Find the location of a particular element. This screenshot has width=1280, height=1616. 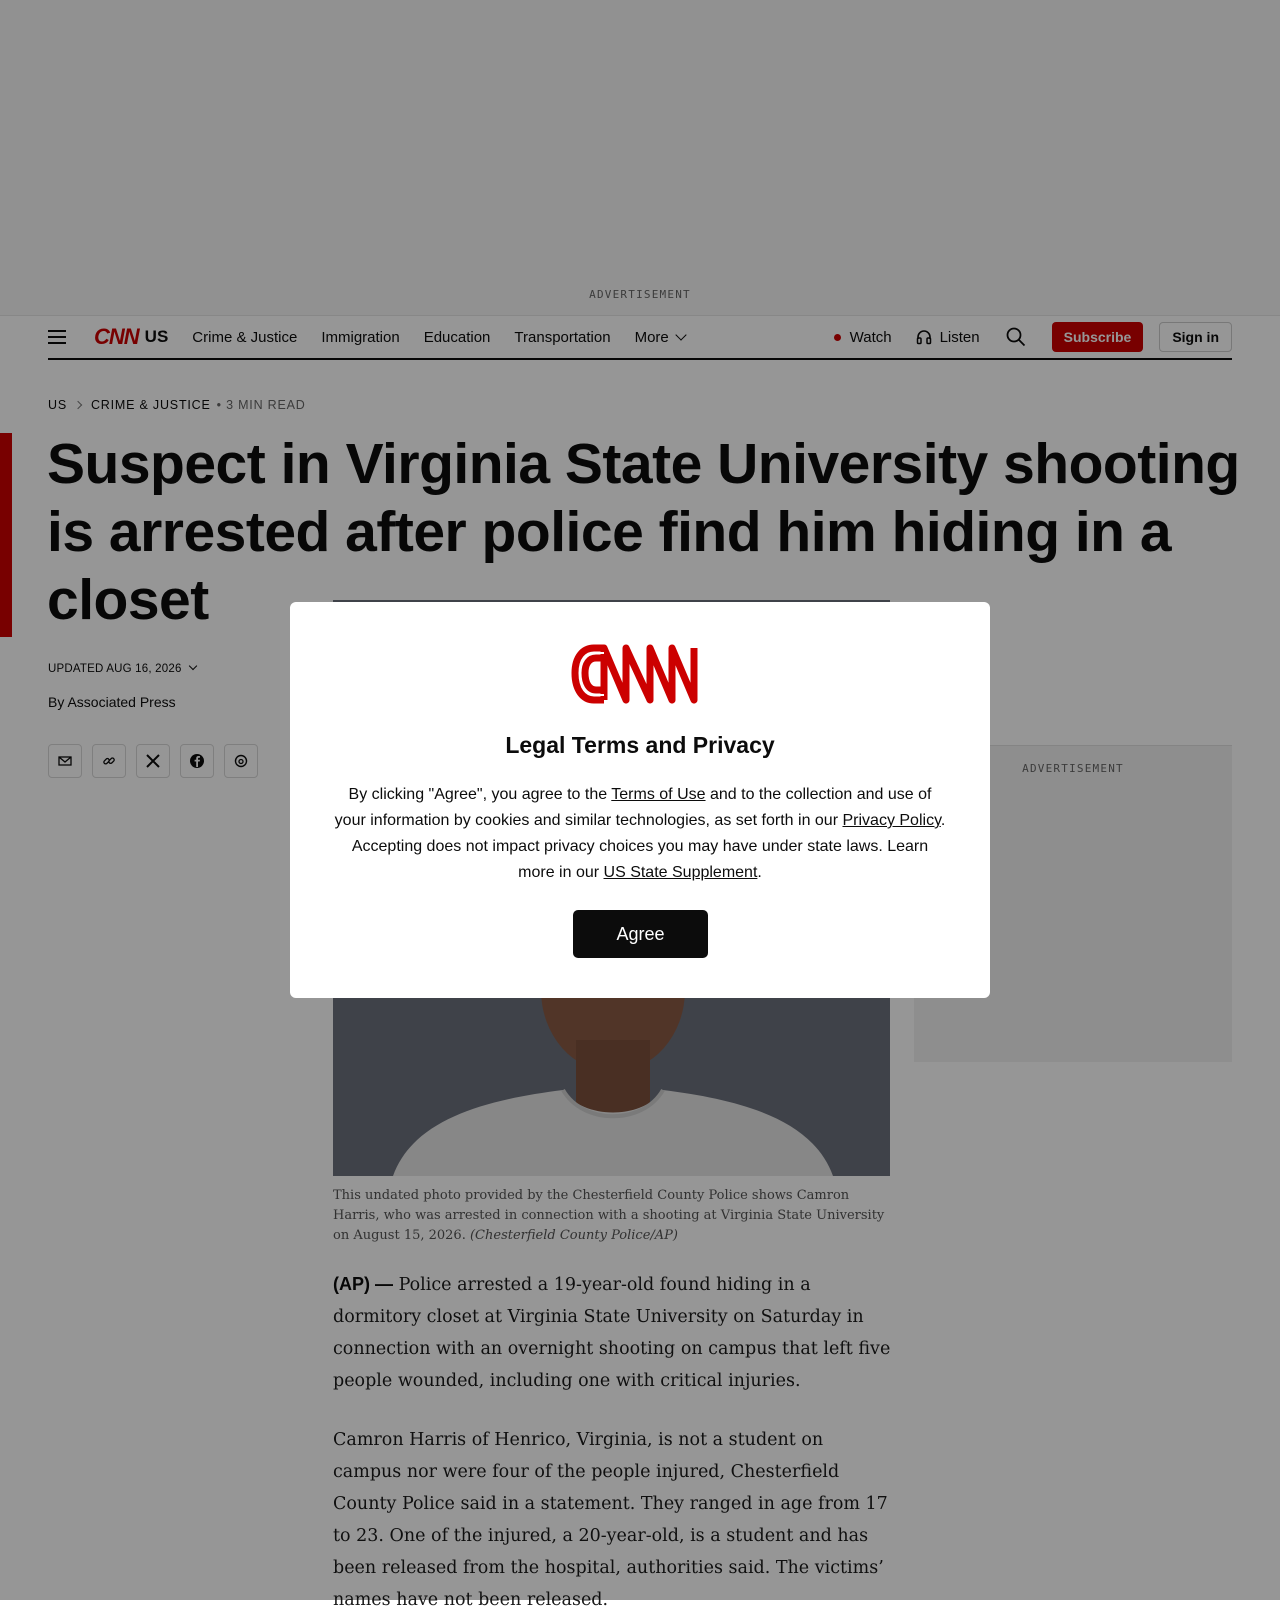

agree-button: Agree is located at coordinates (640, 934).